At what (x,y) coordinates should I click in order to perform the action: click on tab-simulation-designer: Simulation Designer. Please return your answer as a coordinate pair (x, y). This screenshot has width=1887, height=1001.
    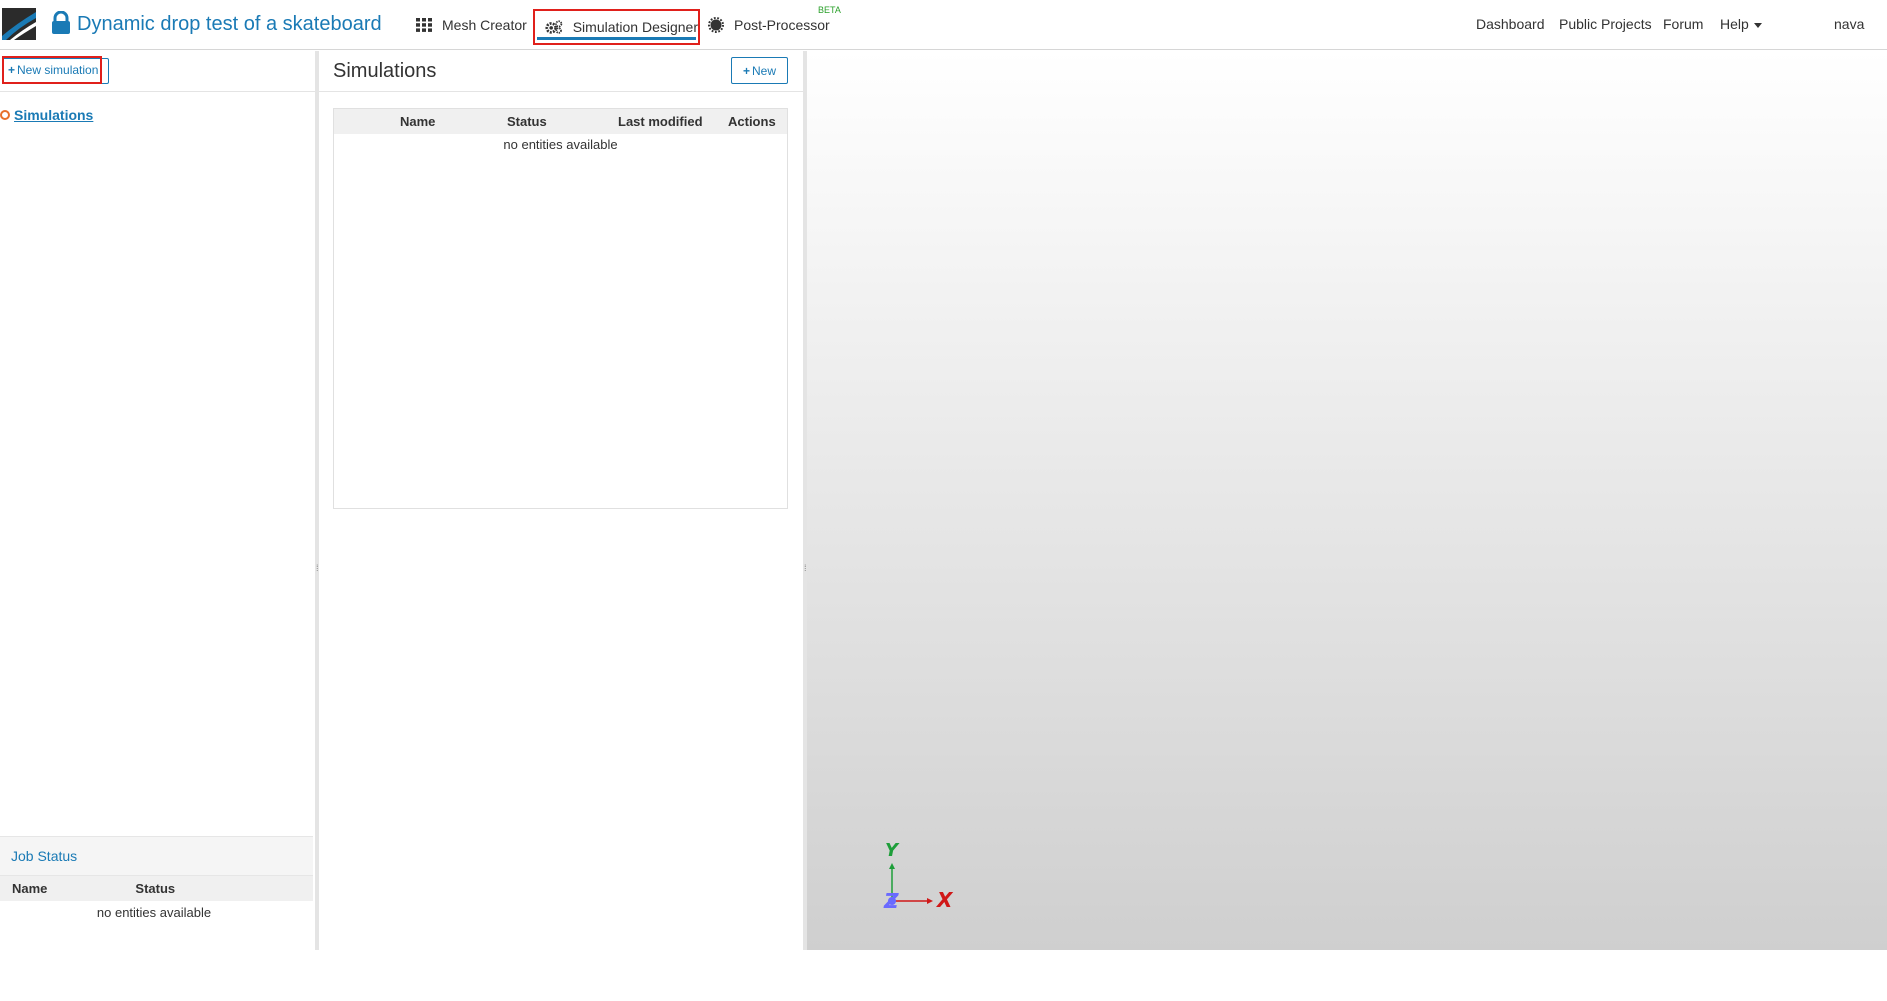
    Looking at the image, I should click on (616, 27).